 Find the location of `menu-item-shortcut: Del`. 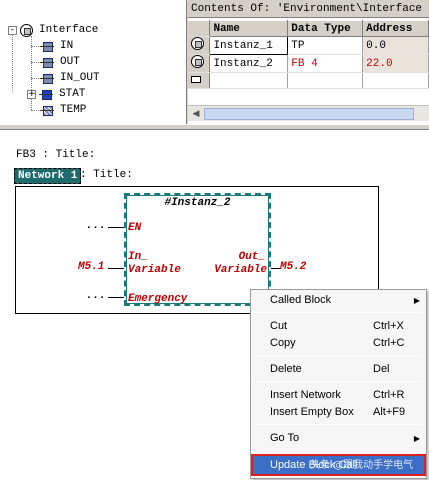

menu-item-shortcut: Del is located at coordinates (381, 369).